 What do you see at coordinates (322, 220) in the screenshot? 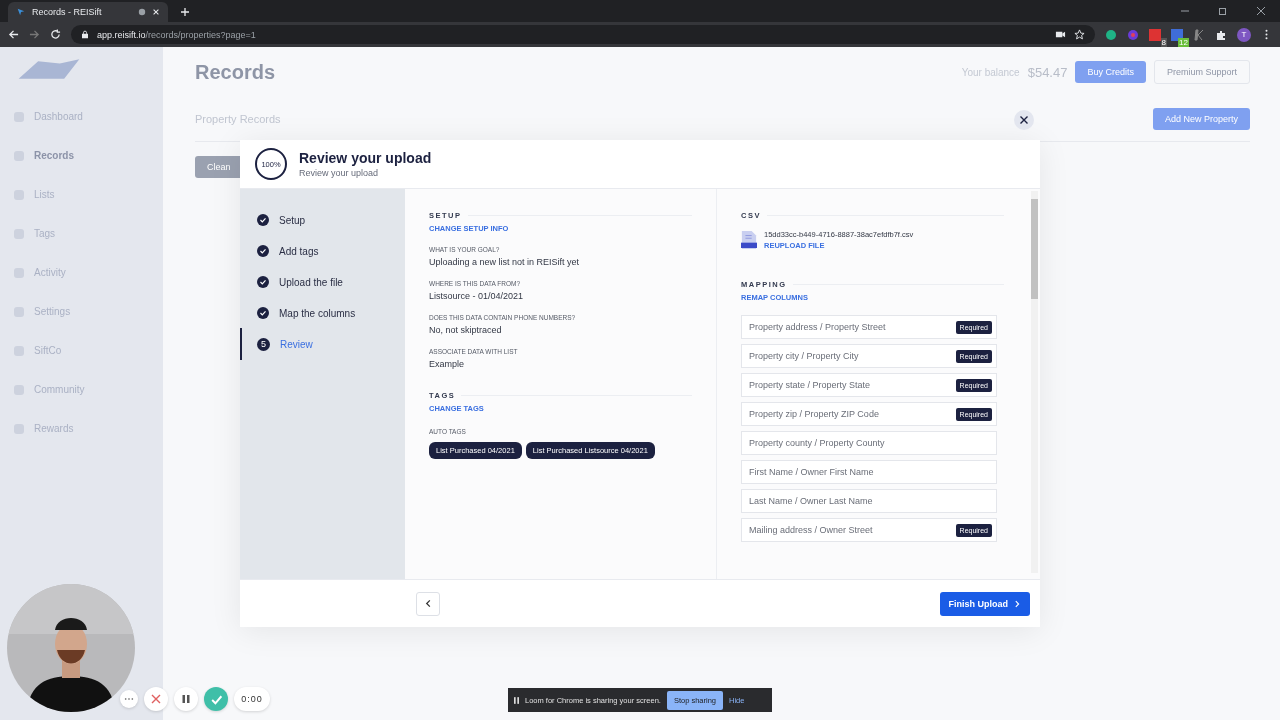
I see `wizard-step: Setup` at bounding box center [322, 220].